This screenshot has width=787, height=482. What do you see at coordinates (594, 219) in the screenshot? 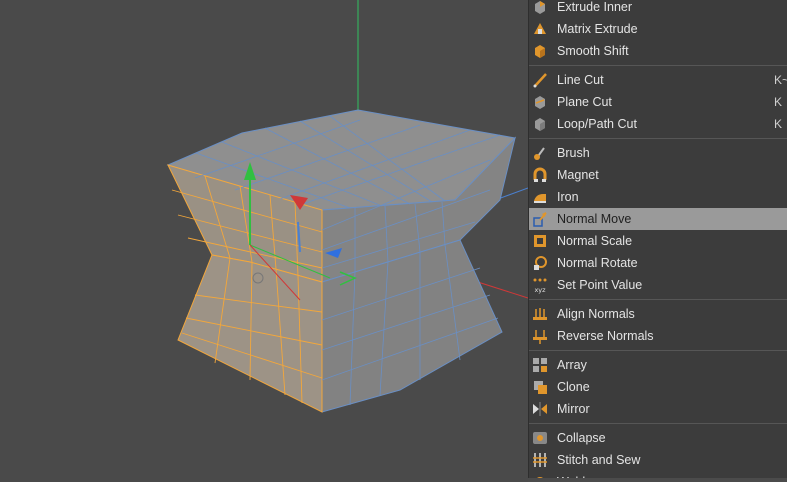
I see `menu-item-label: Normal Move` at bounding box center [594, 219].